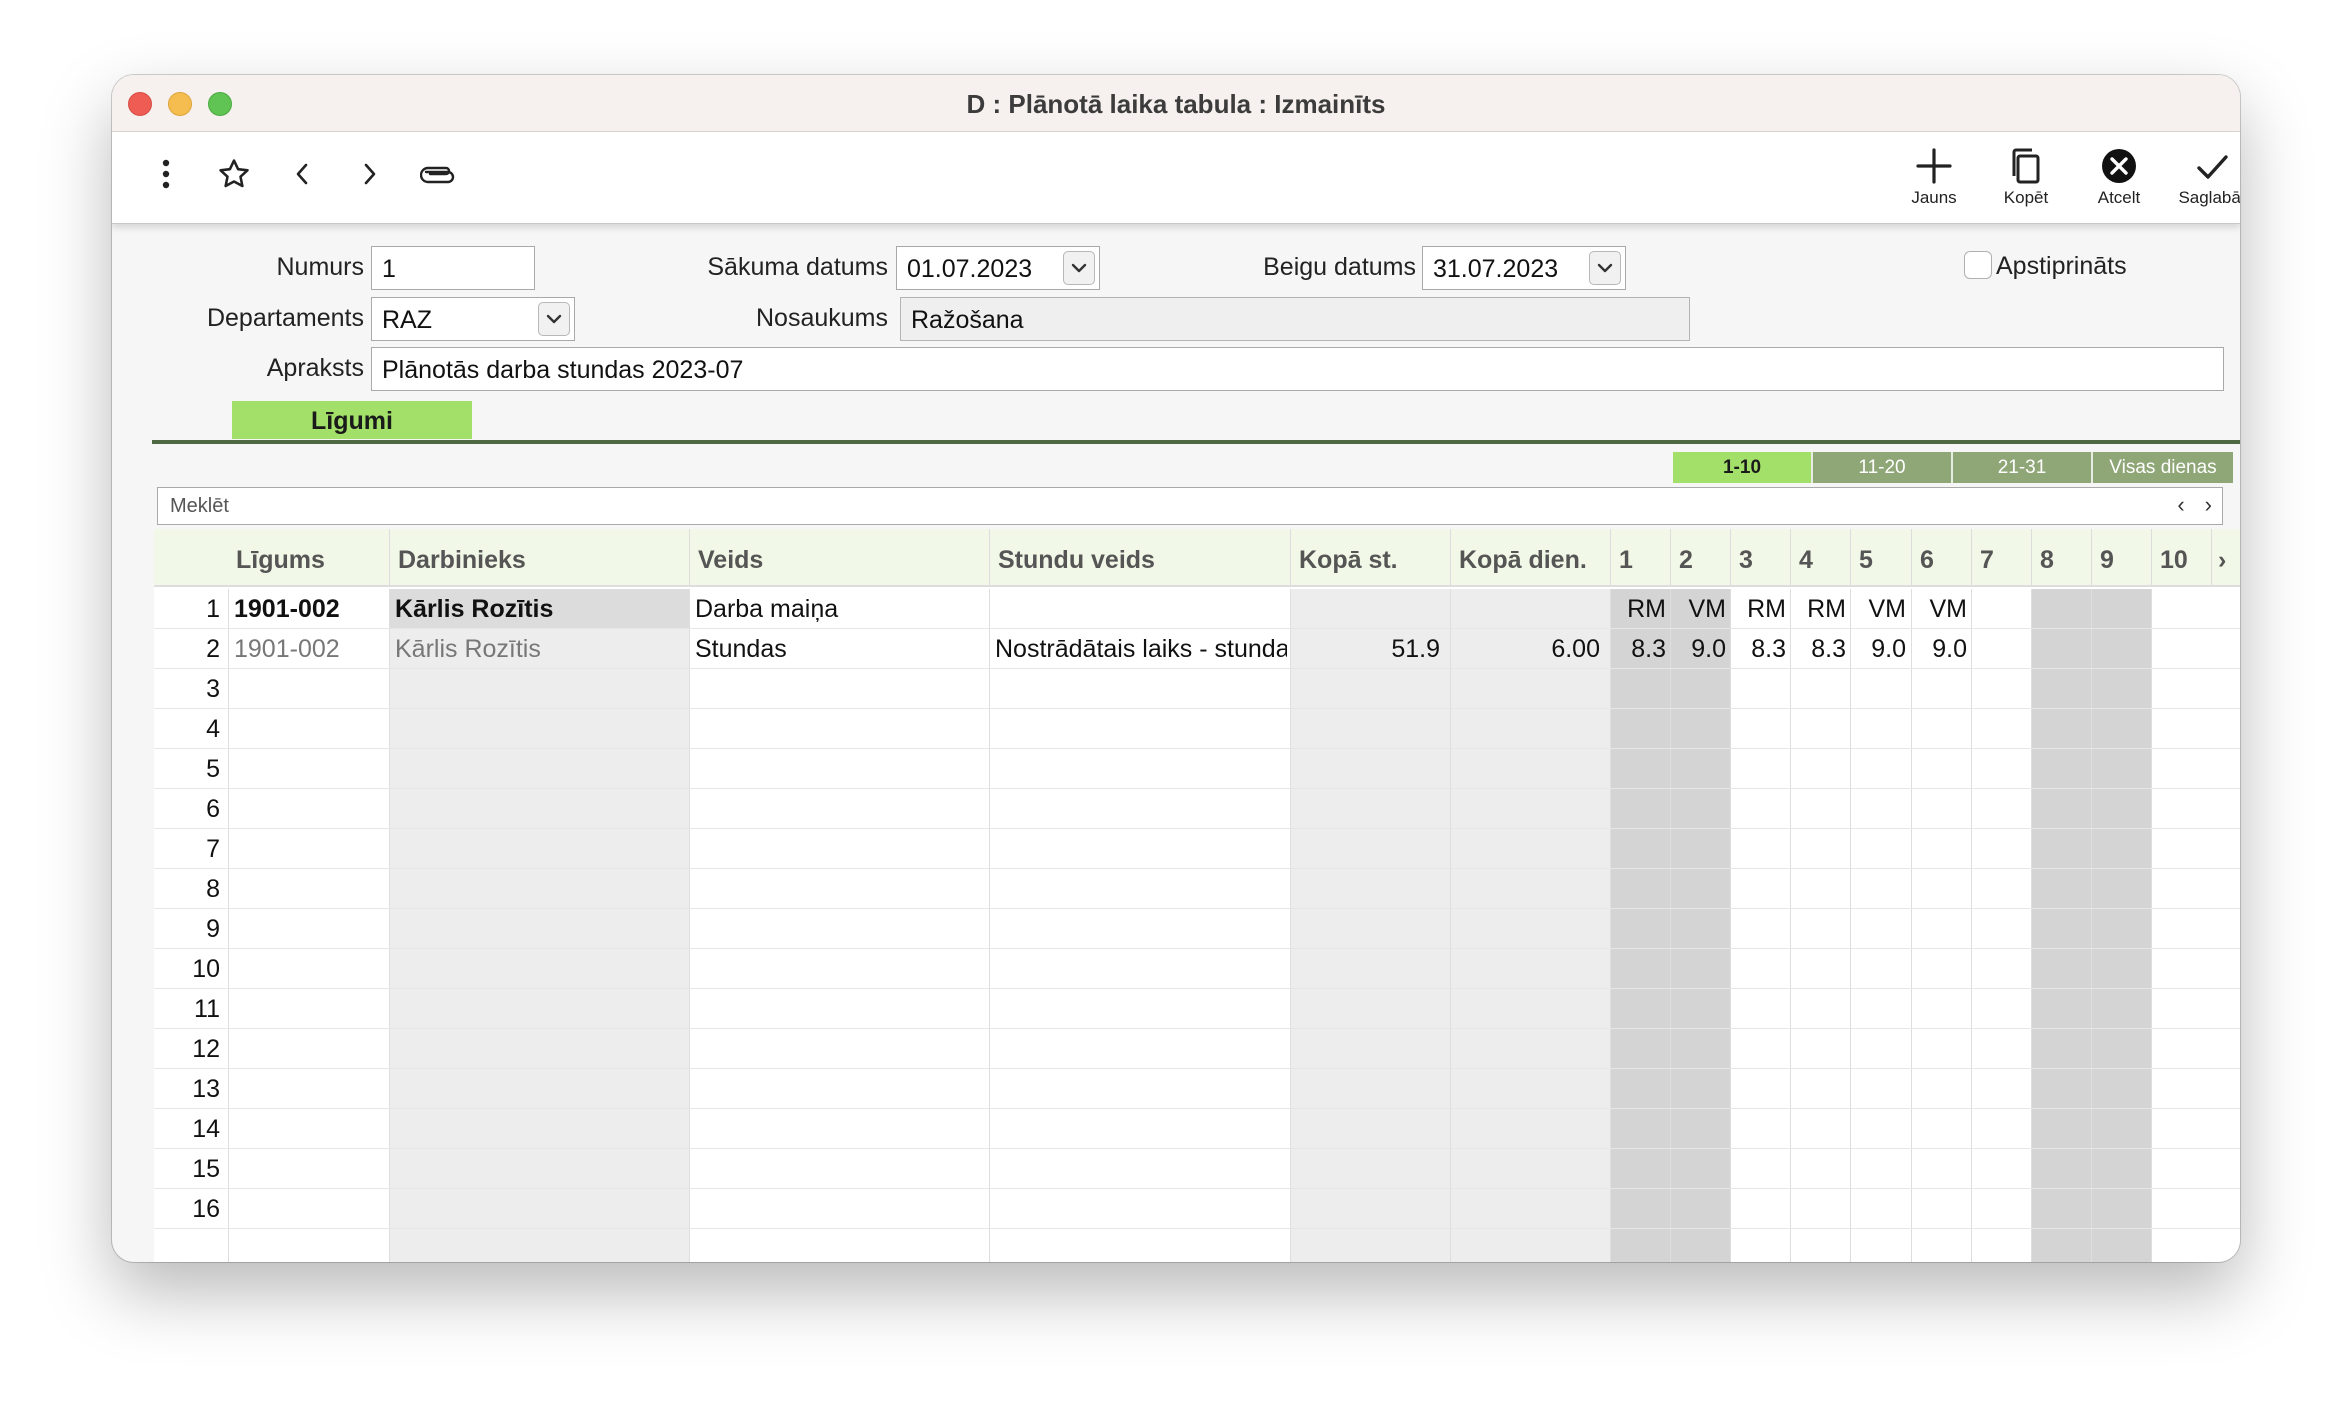 Image resolution: width=2342 pixels, height=1406 pixels. What do you see at coordinates (1365, 649) in the screenshot?
I see `total-hours-cell: 51.9` at bounding box center [1365, 649].